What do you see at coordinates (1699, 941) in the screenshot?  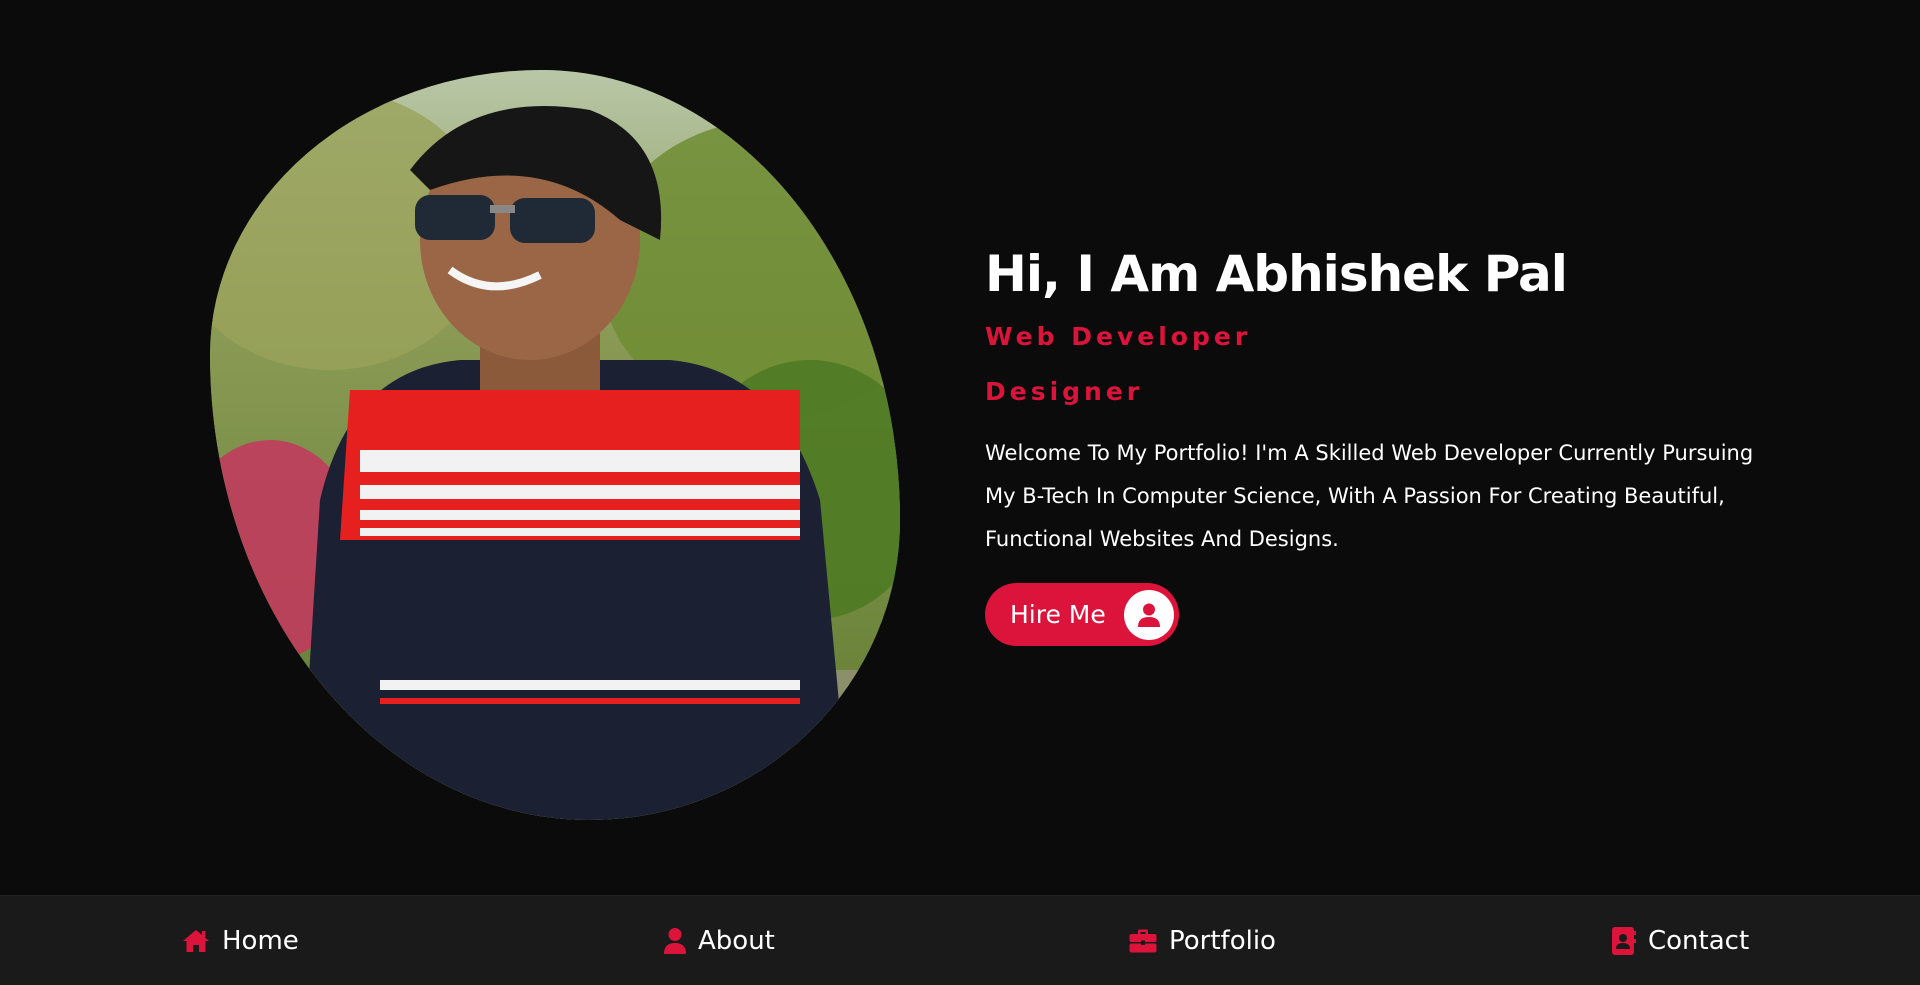 I see `nav-label-contact: Contact` at bounding box center [1699, 941].